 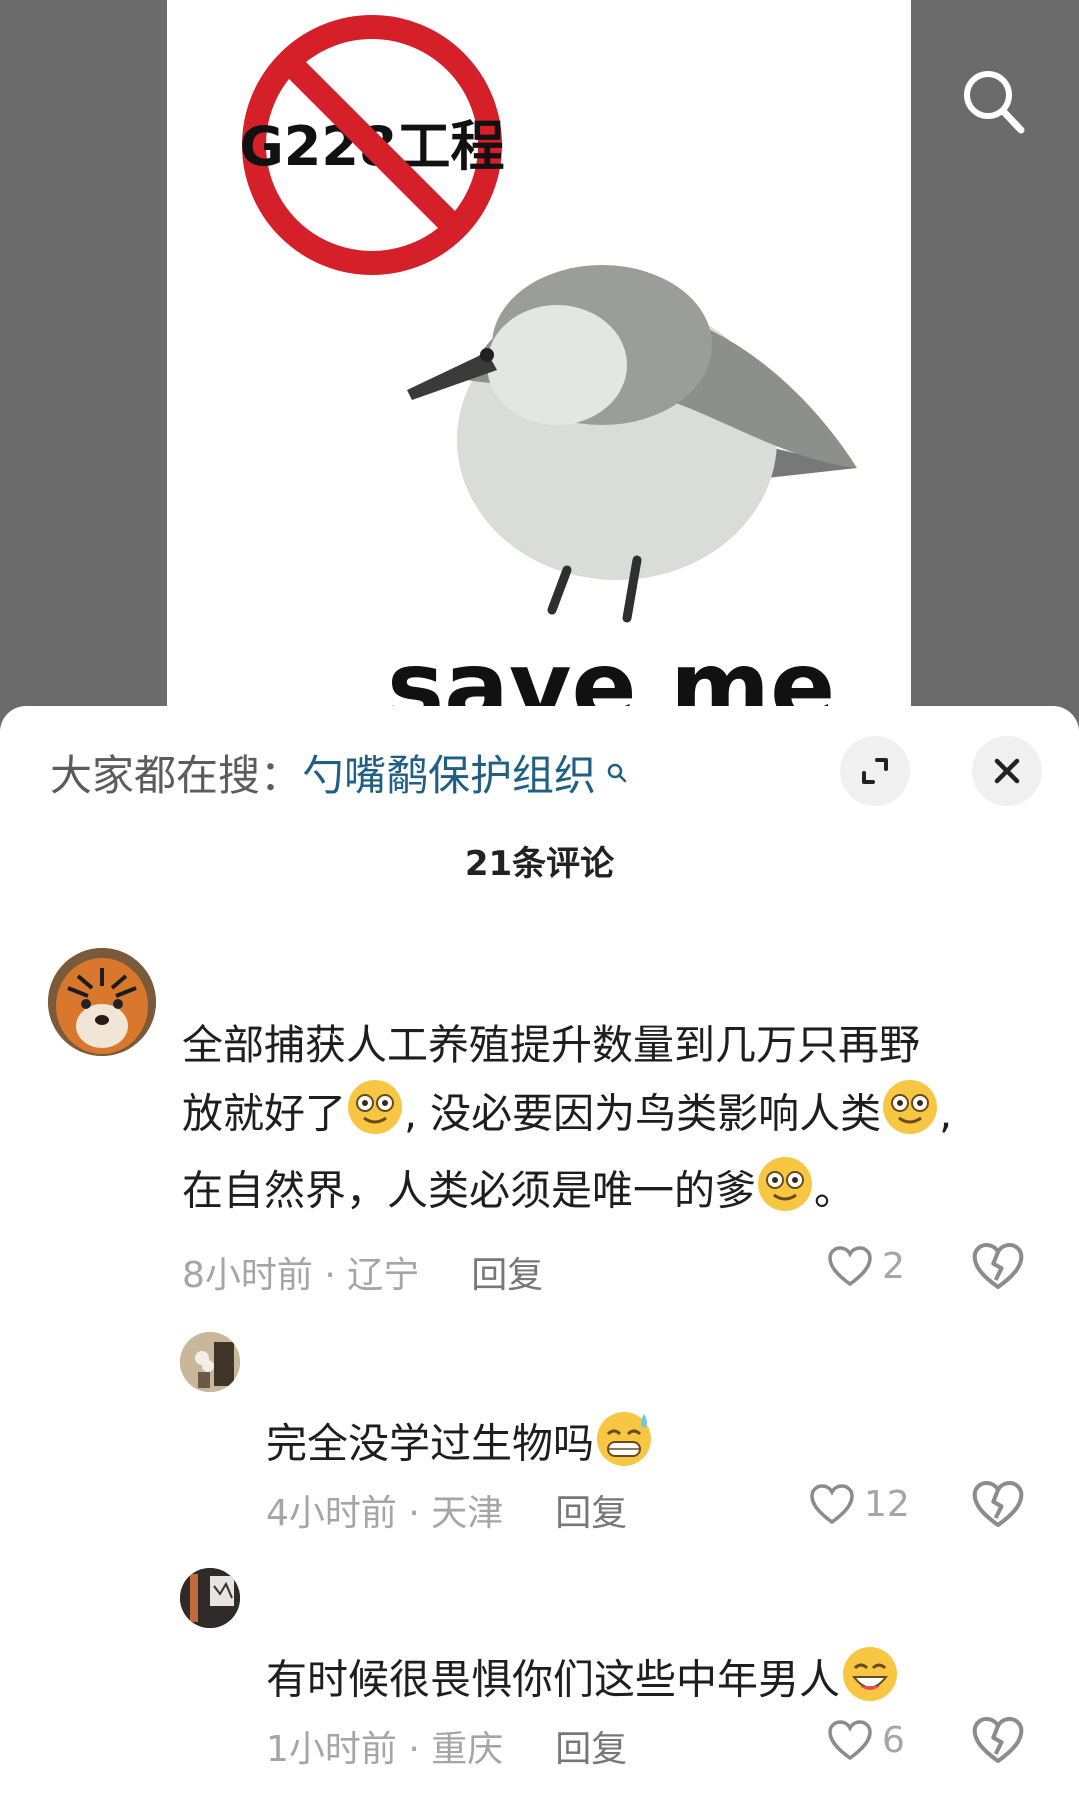 I want to click on comment-line: 放就好了, so click(x=264, y=1113).